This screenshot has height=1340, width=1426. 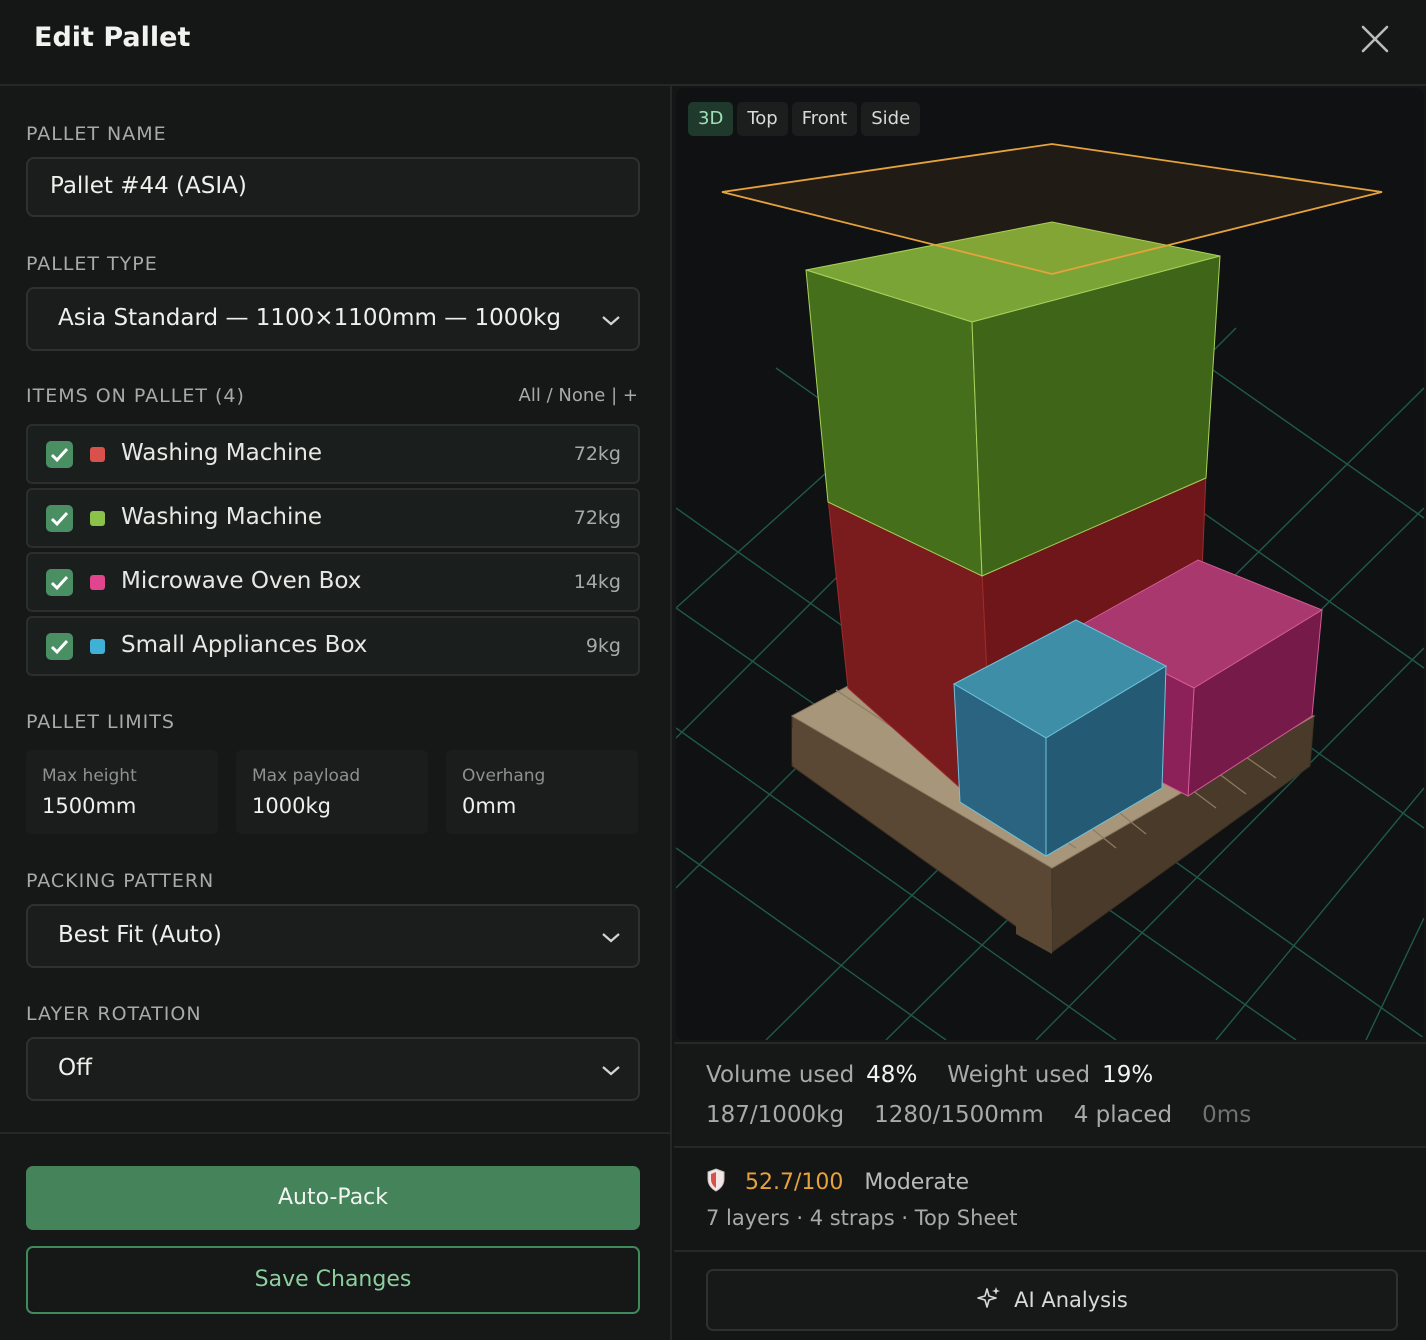 What do you see at coordinates (1019, 1075) in the screenshot?
I see `weight-label: Weight used` at bounding box center [1019, 1075].